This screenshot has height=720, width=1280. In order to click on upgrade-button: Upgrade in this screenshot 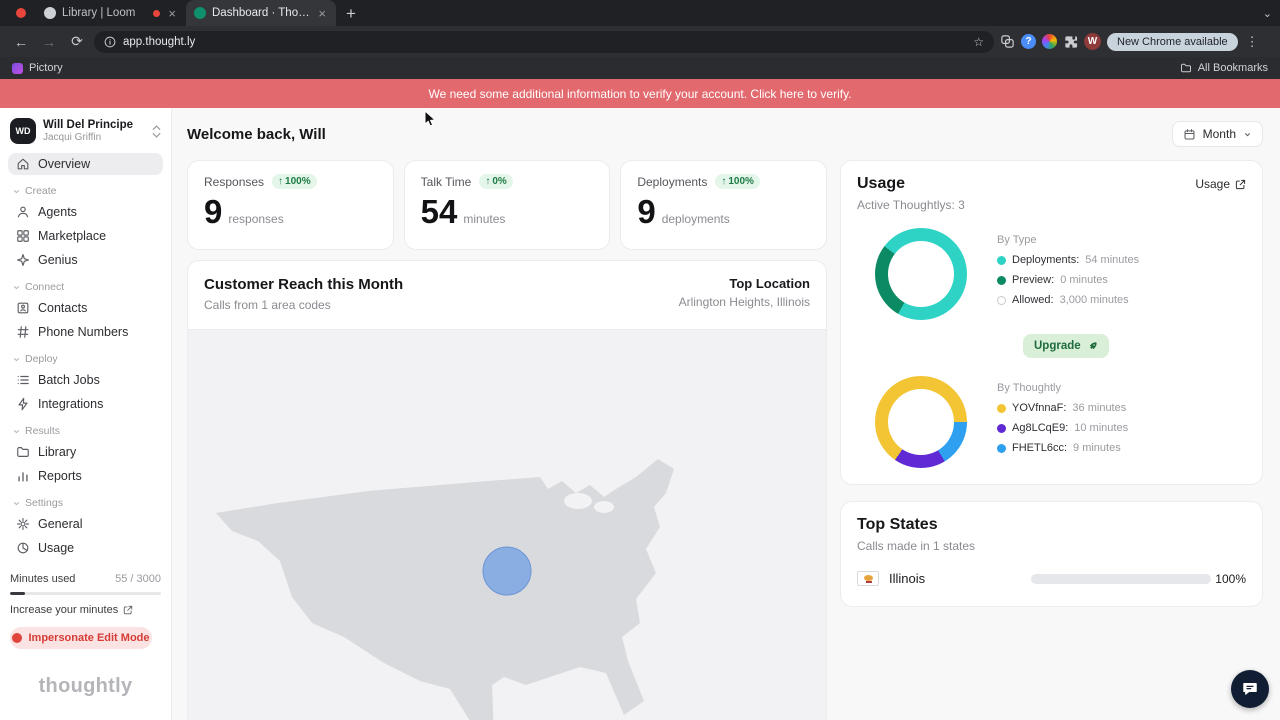, I will do `click(1066, 346)`.